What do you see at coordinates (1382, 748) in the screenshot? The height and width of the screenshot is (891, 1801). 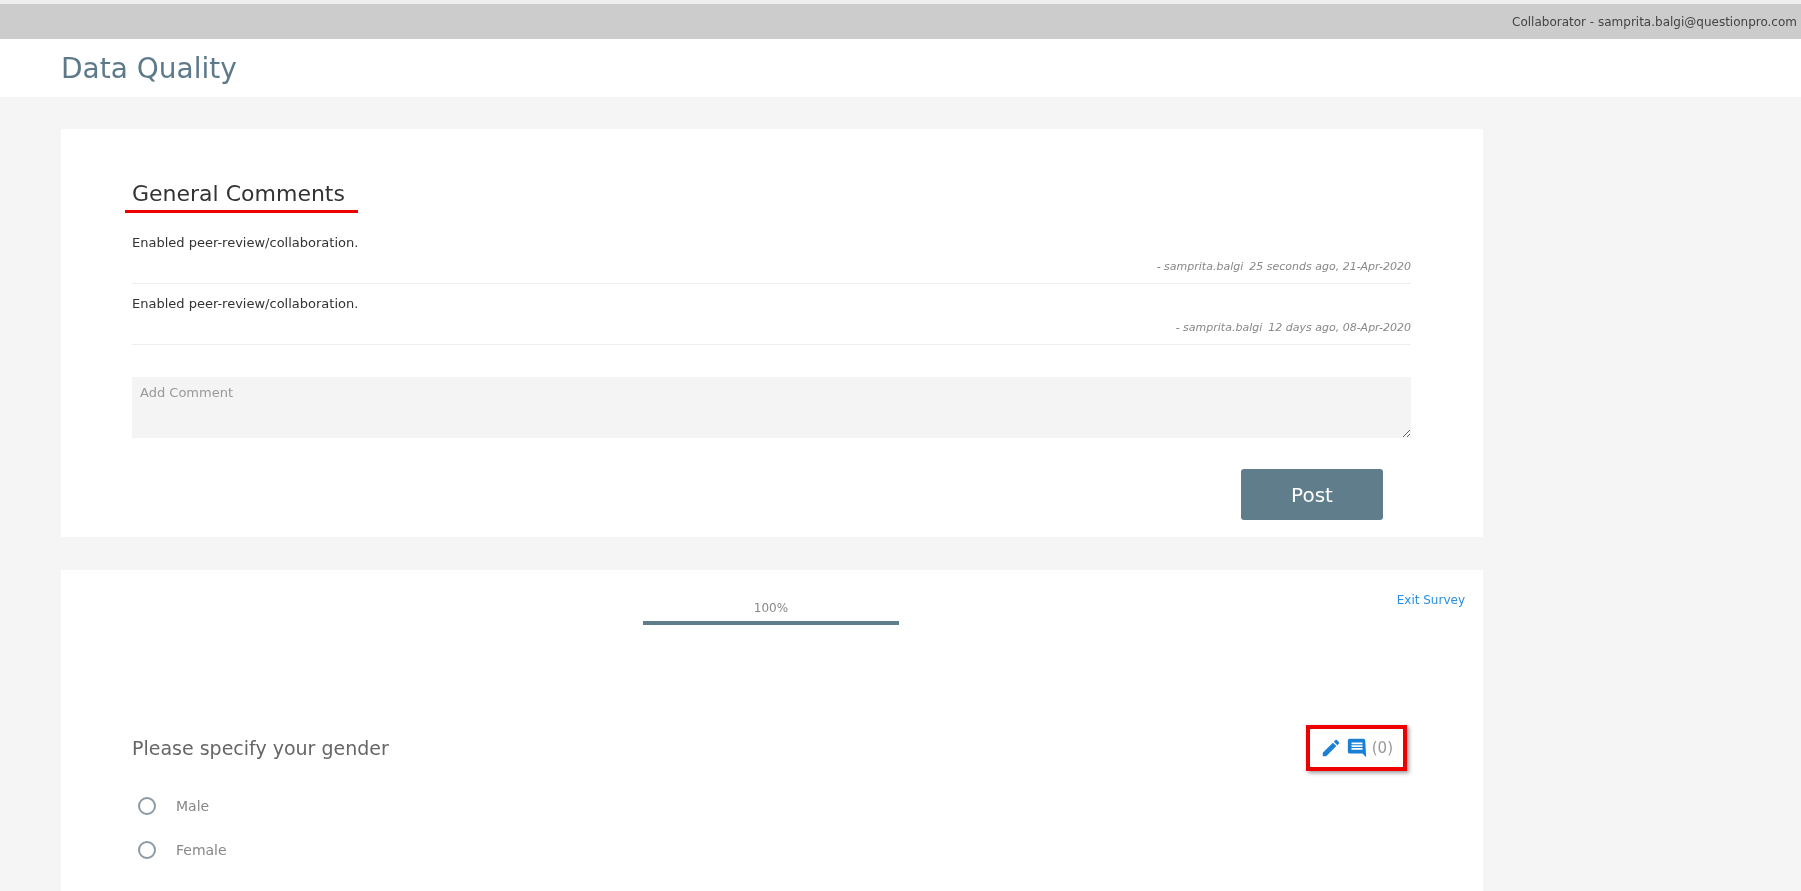 I see `comment-count: (0)` at bounding box center [1382, 748].